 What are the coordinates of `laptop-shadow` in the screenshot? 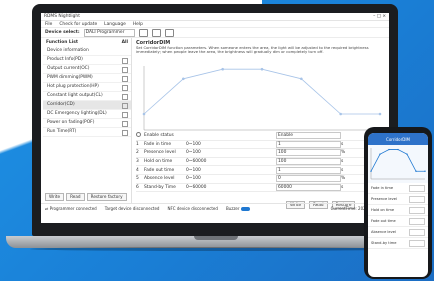 It's located at (215, 249).